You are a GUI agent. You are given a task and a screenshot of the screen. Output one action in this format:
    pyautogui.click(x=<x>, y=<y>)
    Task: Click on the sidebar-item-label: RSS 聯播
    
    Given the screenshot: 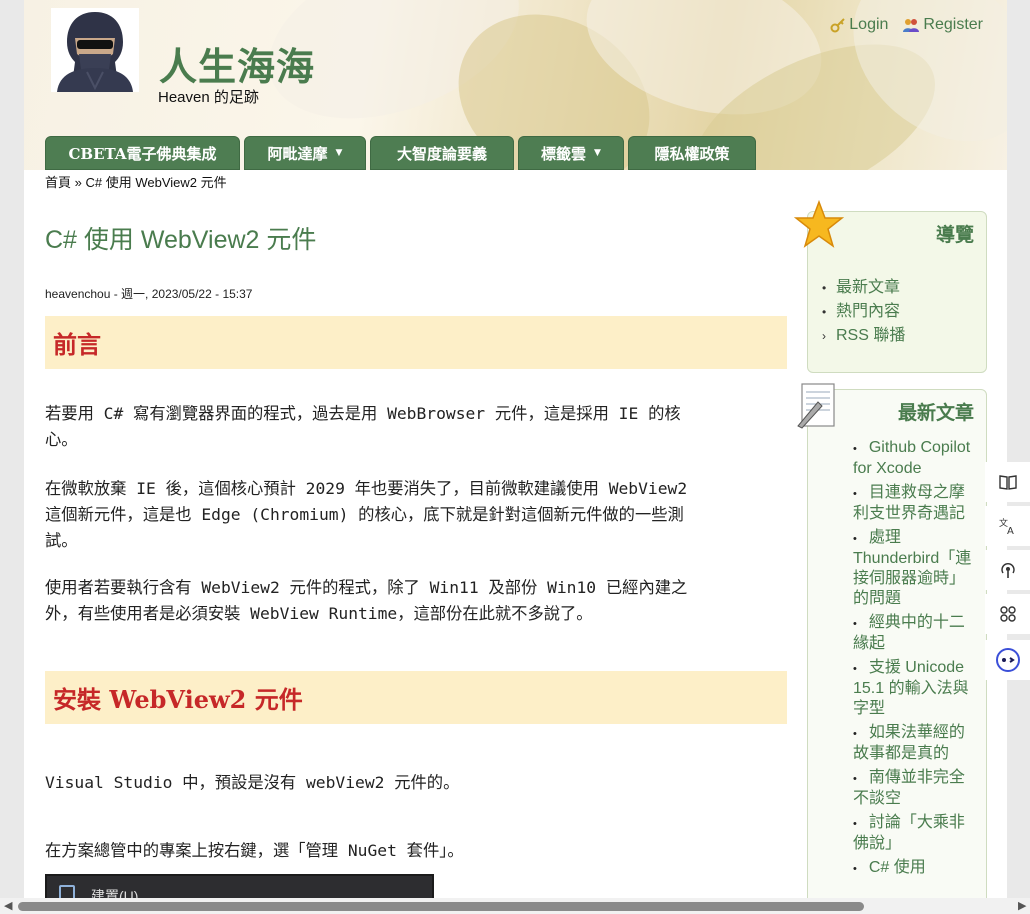 What is the action you would take?
    pyautogui.click(x=871, y=335)
    